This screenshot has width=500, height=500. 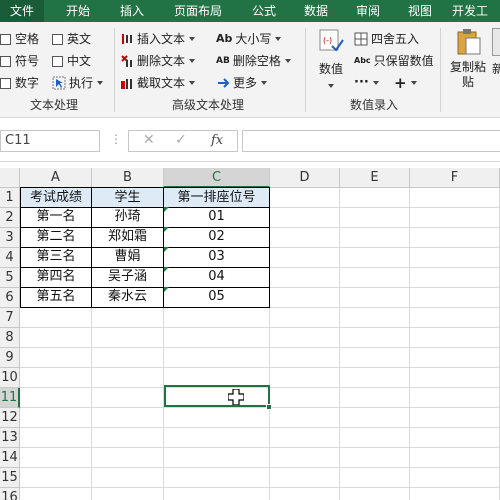 I want to click on fill-handle, so click(x=269, y=407).